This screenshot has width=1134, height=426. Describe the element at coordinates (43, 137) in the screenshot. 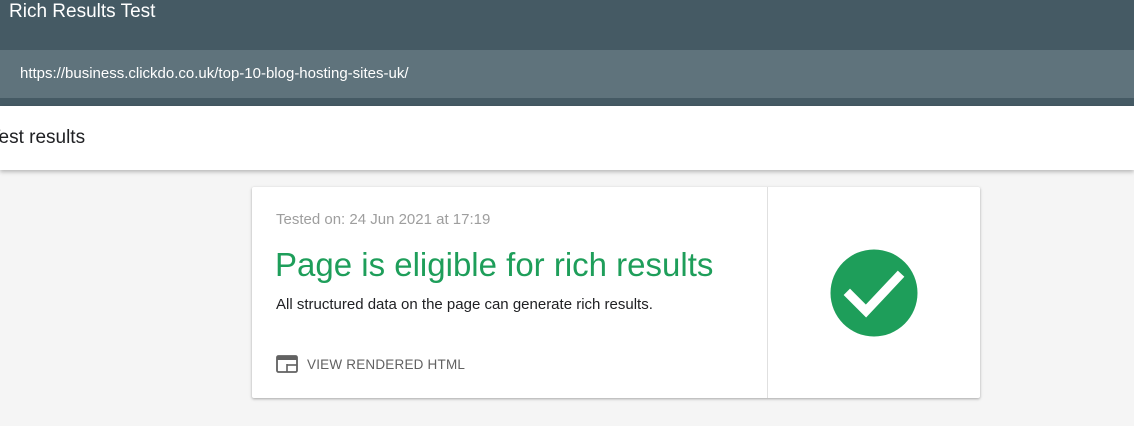

I see `toolbar-title: Test results` at that location.